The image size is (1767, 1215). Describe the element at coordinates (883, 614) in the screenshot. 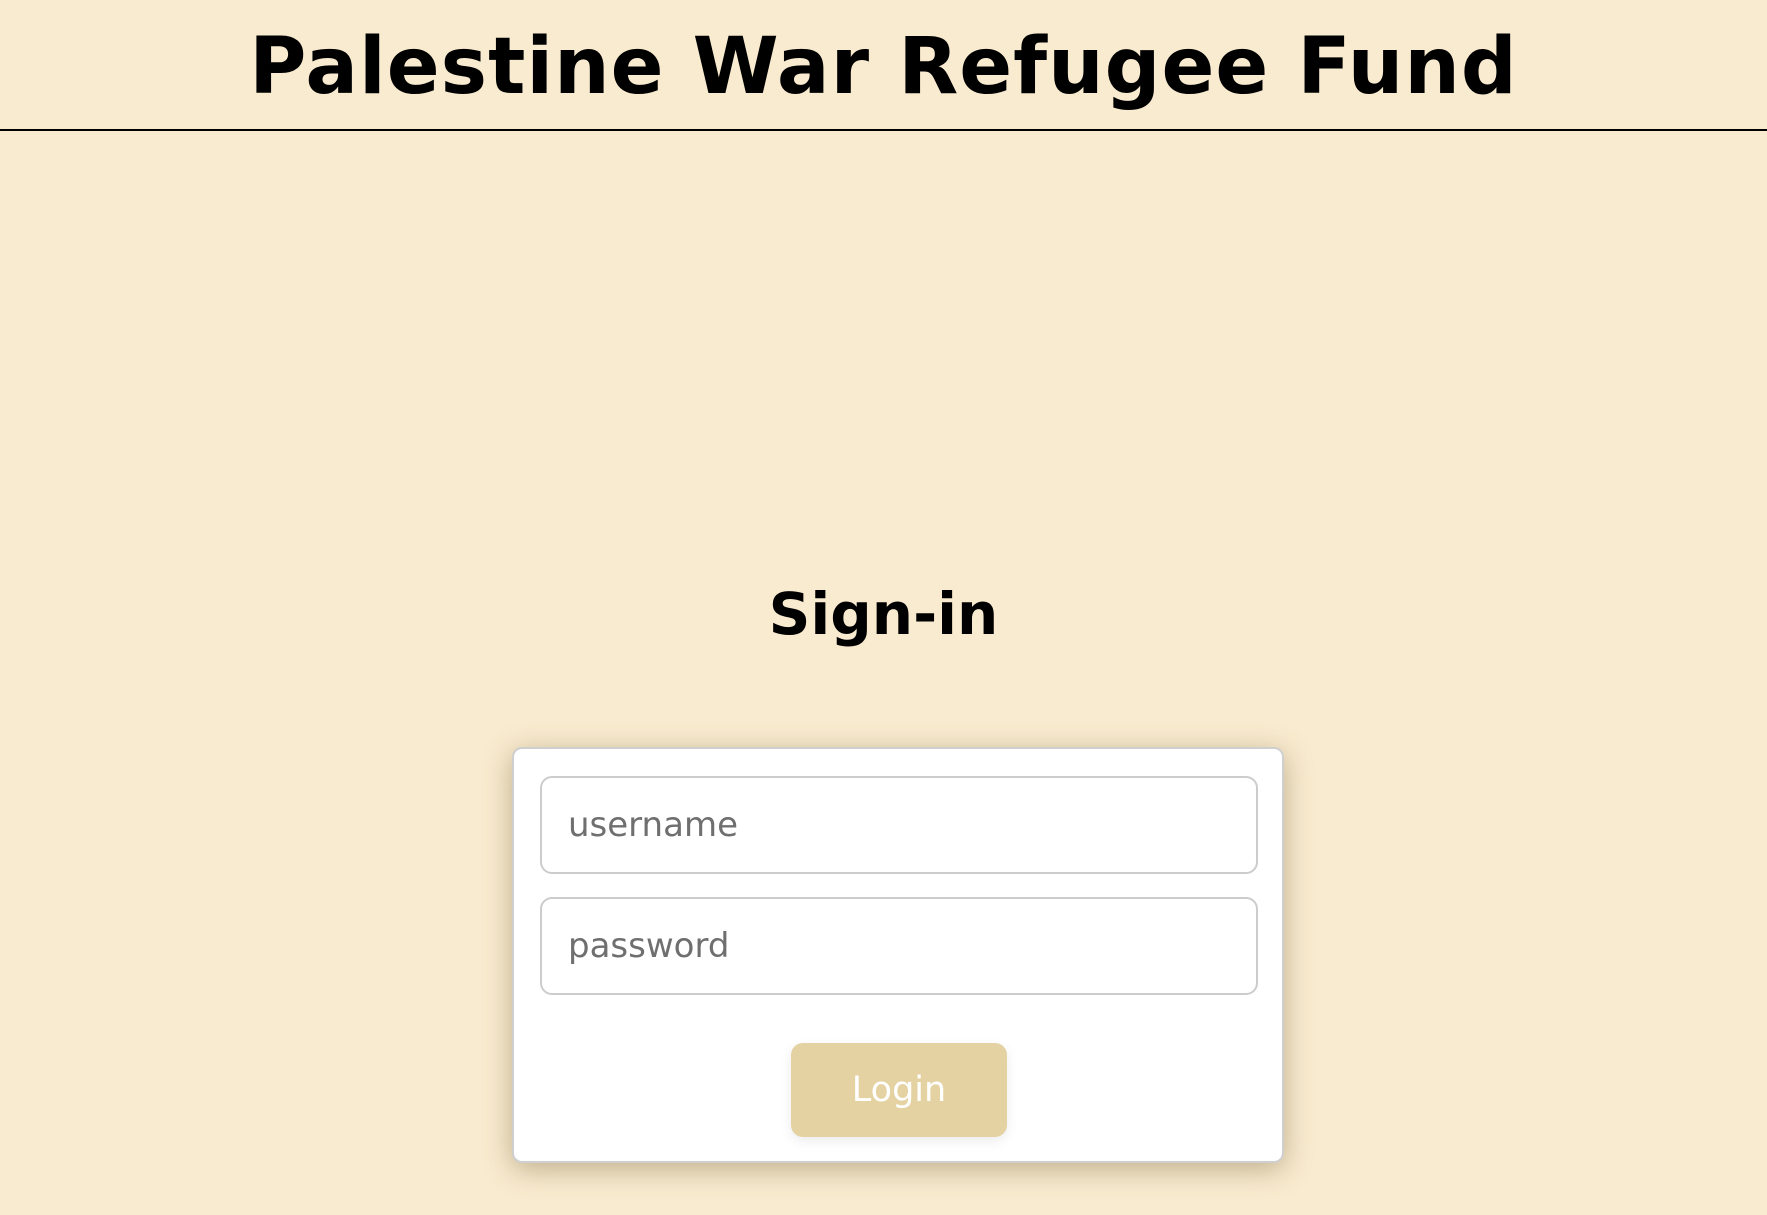

I see `signin-heading: Sign-in` at that location.